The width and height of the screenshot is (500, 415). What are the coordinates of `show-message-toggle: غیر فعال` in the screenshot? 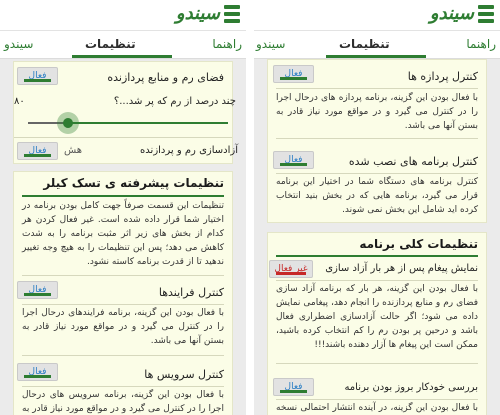 It's located at (291, 269).